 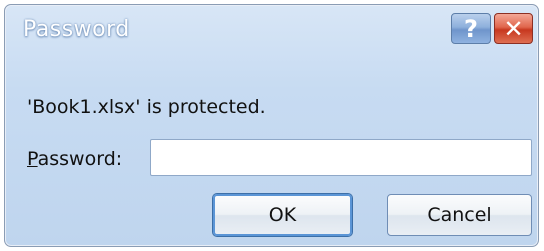 I want to click on close-button: ✕, so click(x=513, y=28).